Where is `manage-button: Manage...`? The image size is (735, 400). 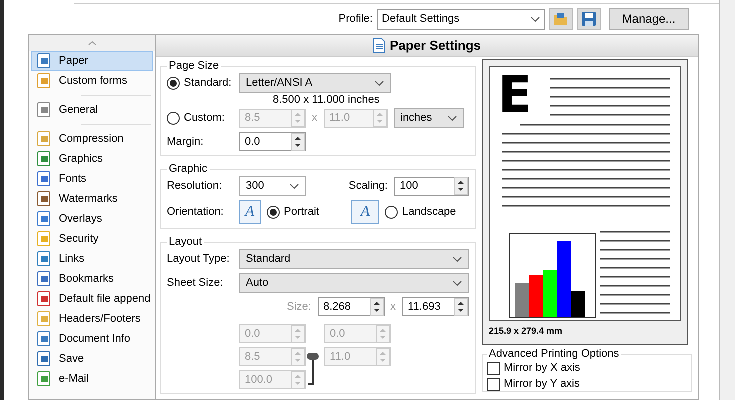 manage-button: Manage... is located at coordinates (649, 19).